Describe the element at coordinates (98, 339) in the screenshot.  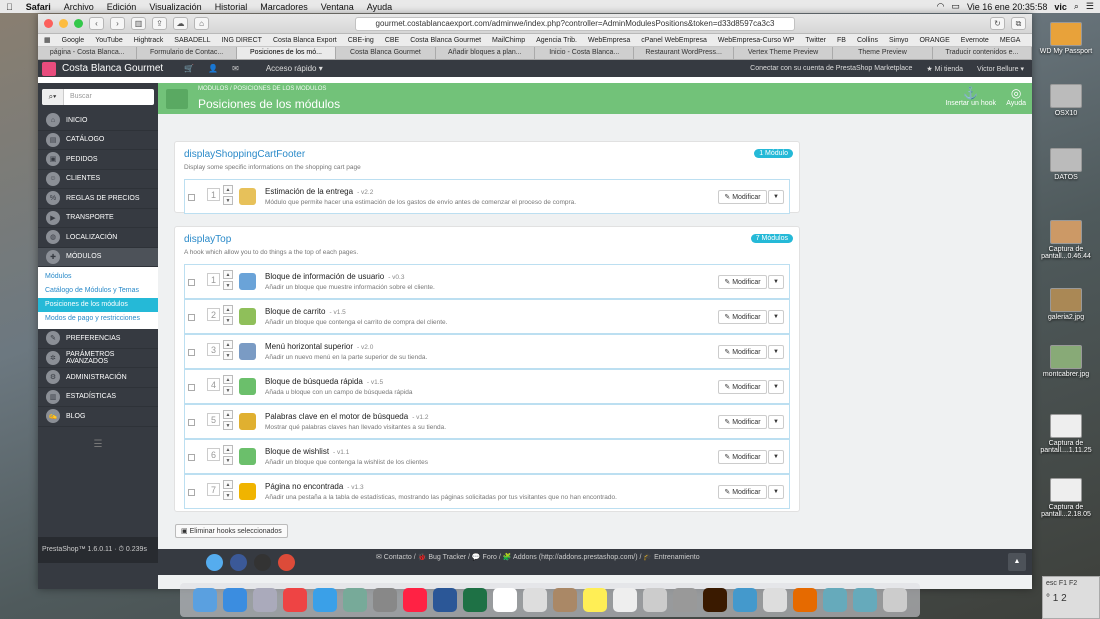
I see `sidebar-item-preferencias: ✎ Preferencias` at that location.